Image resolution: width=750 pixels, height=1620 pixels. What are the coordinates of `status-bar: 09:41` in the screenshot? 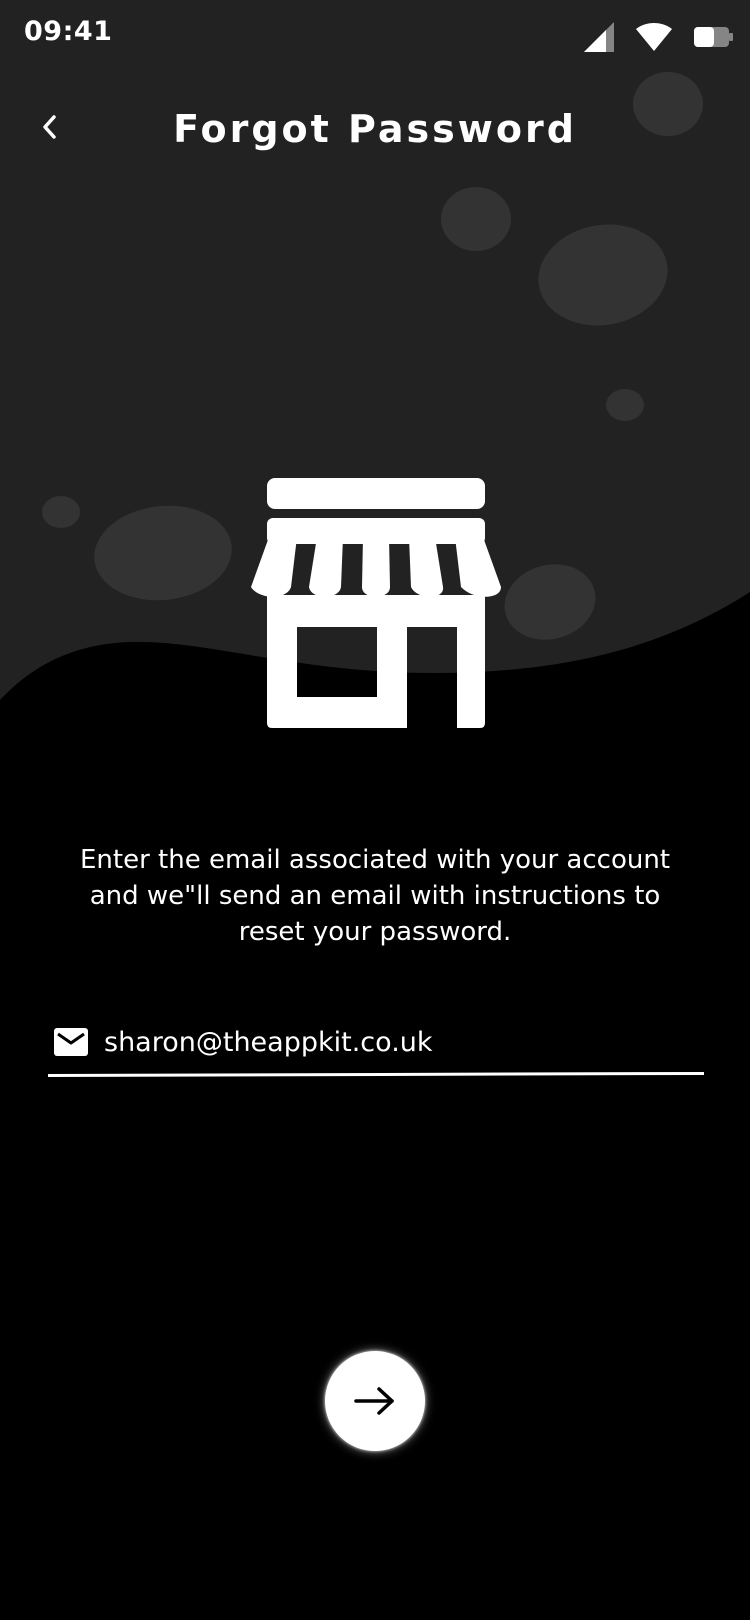 It's located at (375, 35).